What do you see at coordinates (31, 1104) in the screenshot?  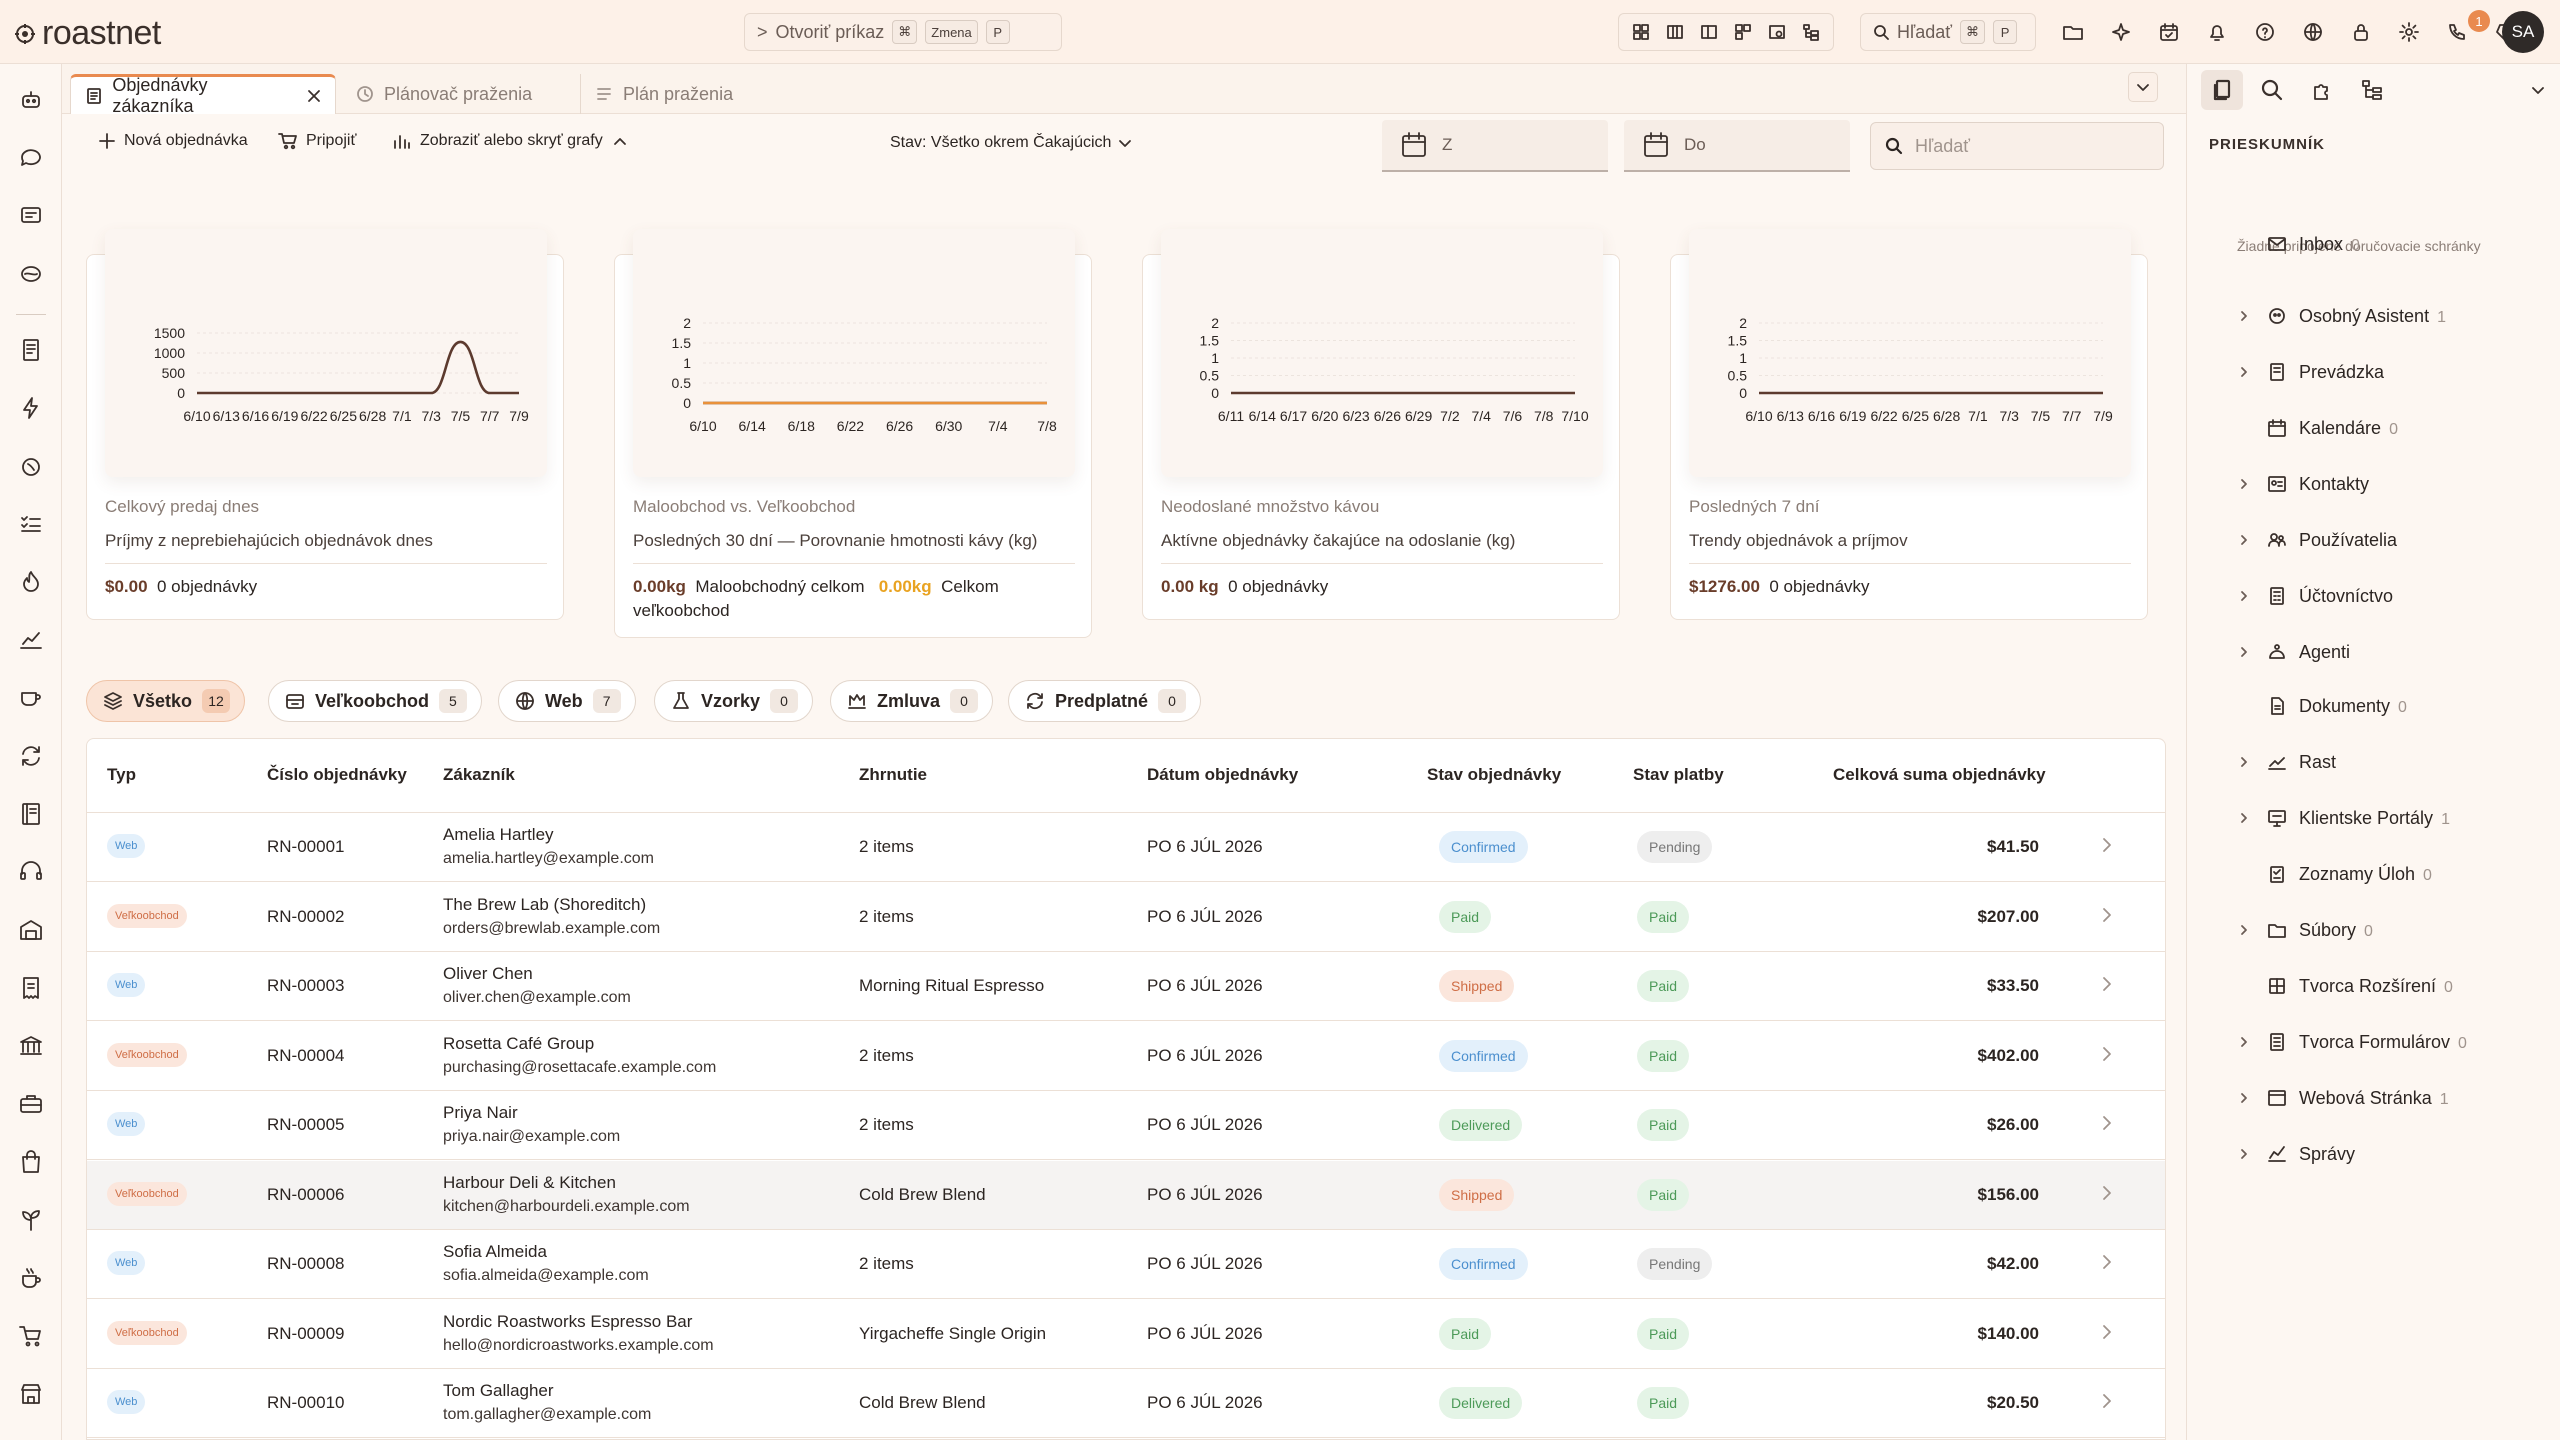 I see `briefcase-icon` at bounding box center [31, 1104].